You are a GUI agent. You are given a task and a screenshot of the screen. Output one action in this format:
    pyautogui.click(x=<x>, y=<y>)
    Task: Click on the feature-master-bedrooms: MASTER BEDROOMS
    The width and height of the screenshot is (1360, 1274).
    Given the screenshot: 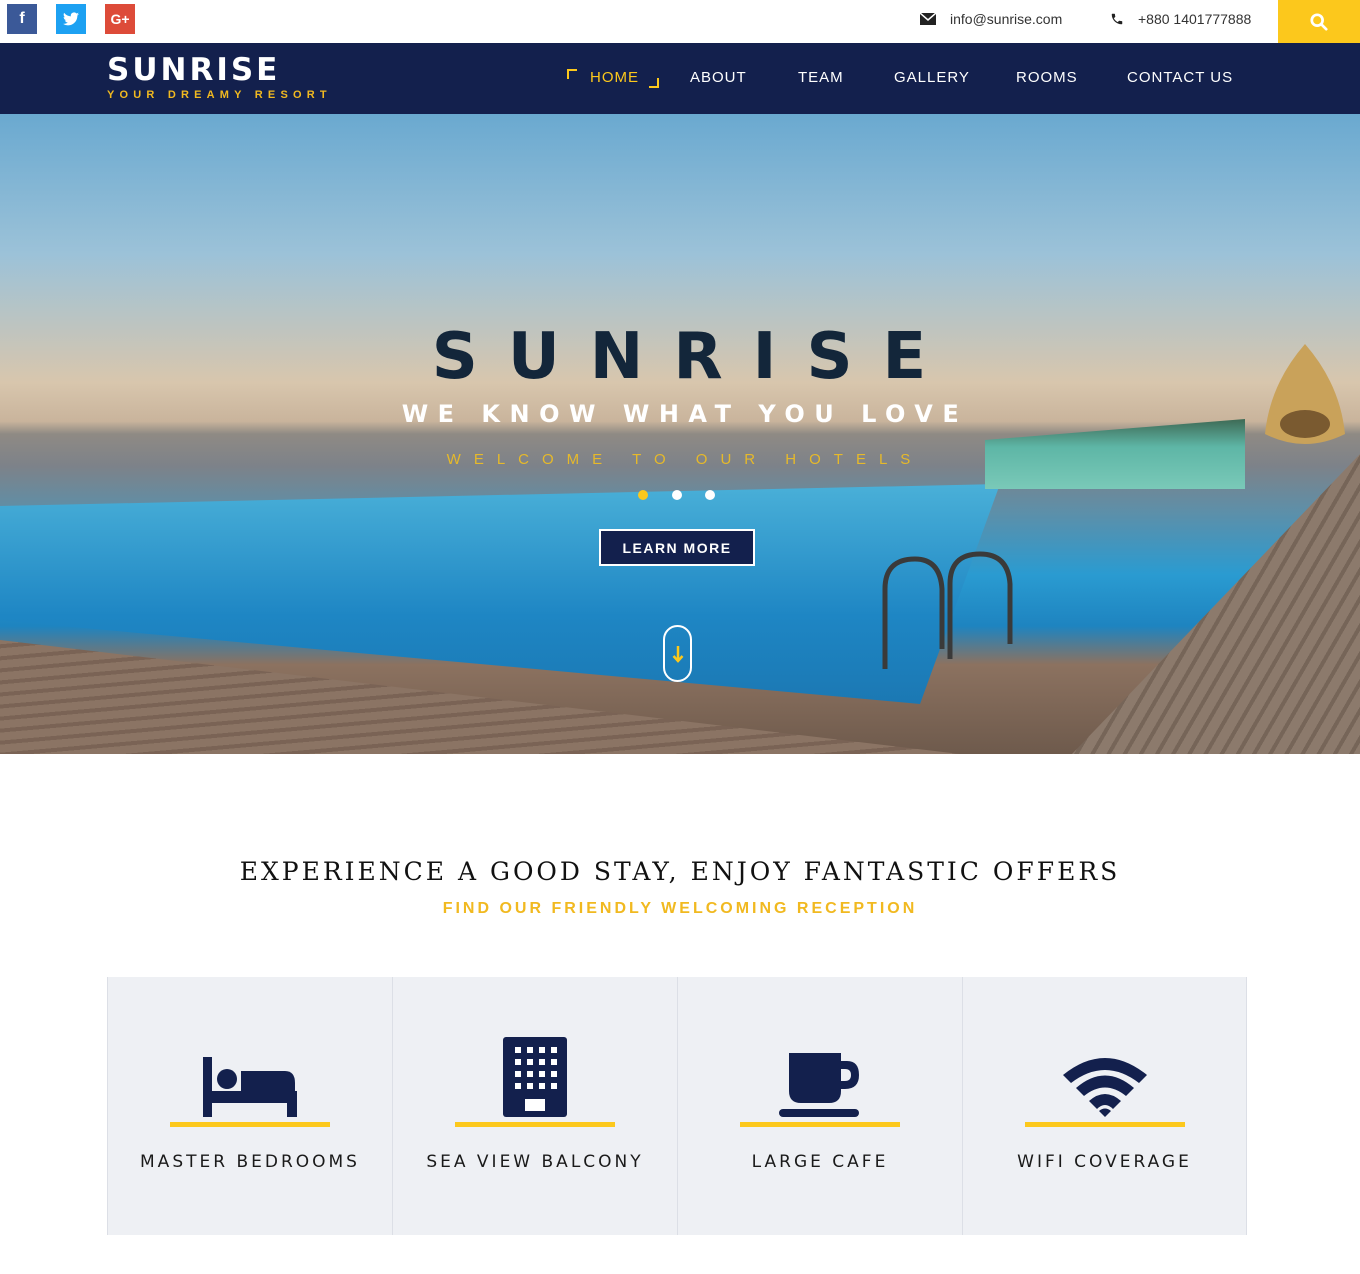 What is the action you would take?
    pyautogui.click(x=249, y=1106)
    